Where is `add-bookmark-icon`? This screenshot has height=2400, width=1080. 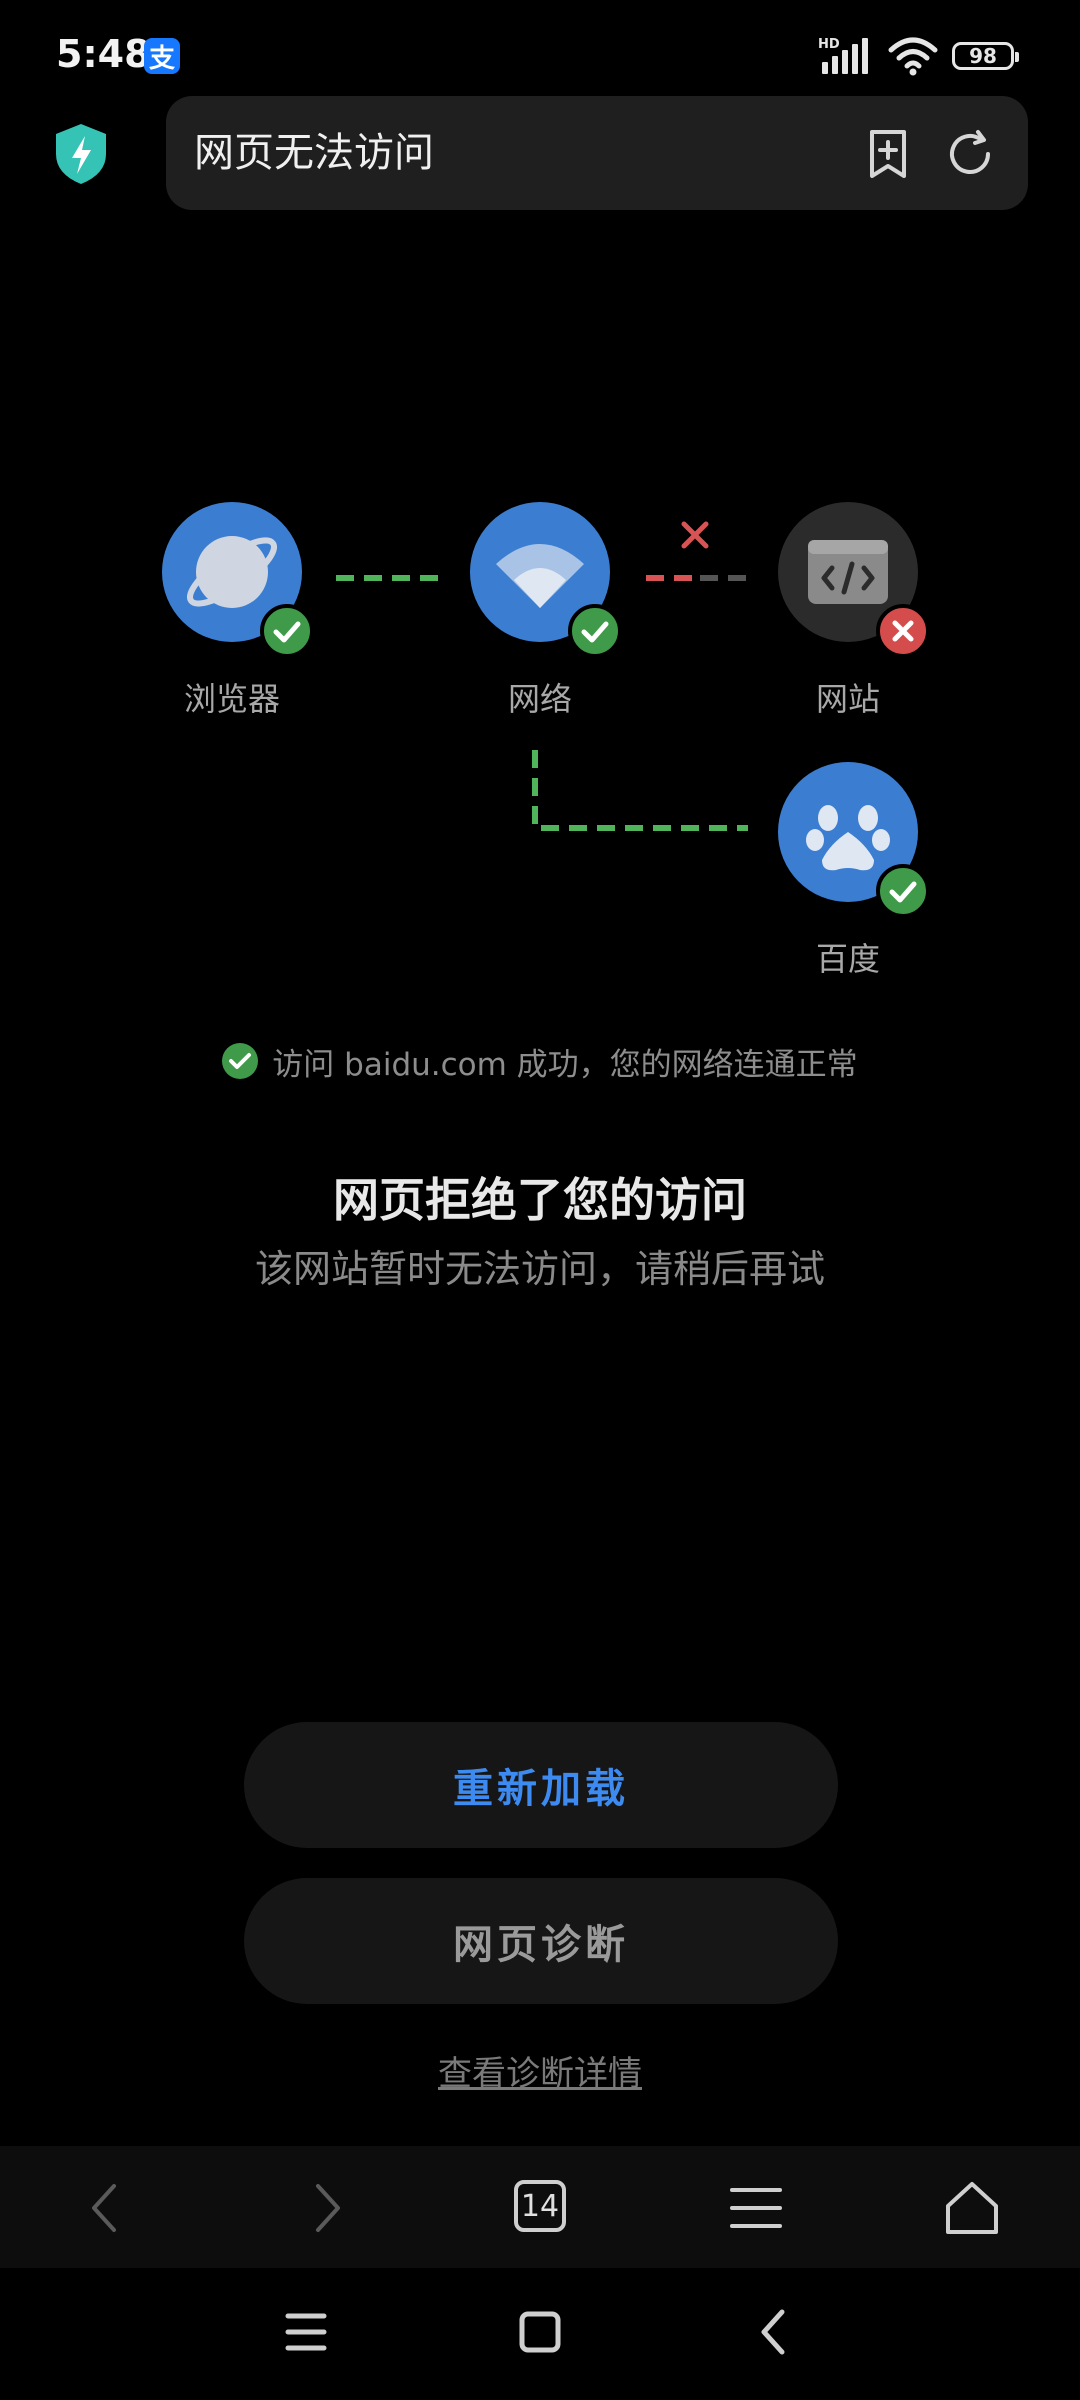 add-bookmark-icon is located at coordinates (888, 154).